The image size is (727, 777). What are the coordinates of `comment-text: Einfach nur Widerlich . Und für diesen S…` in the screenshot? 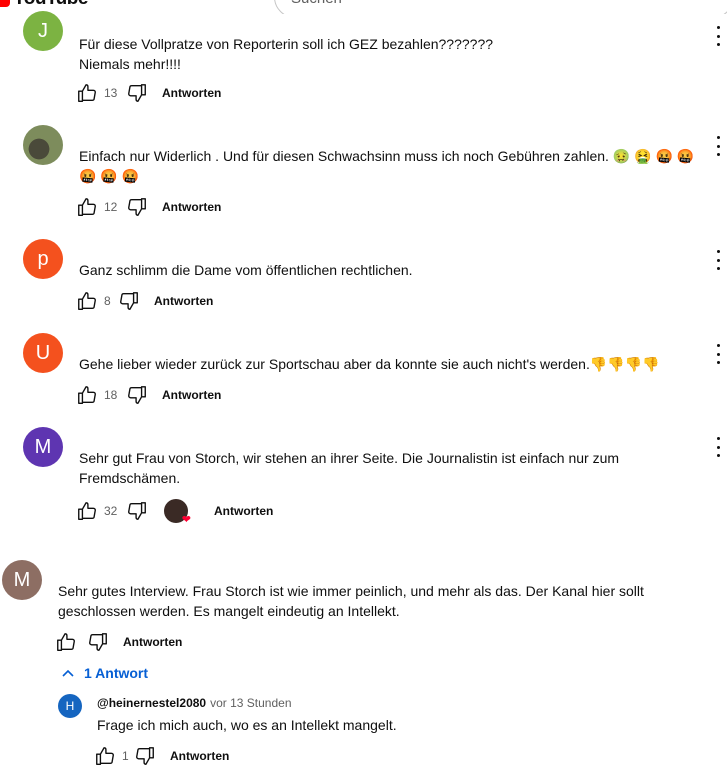 It's located at (387, 166).